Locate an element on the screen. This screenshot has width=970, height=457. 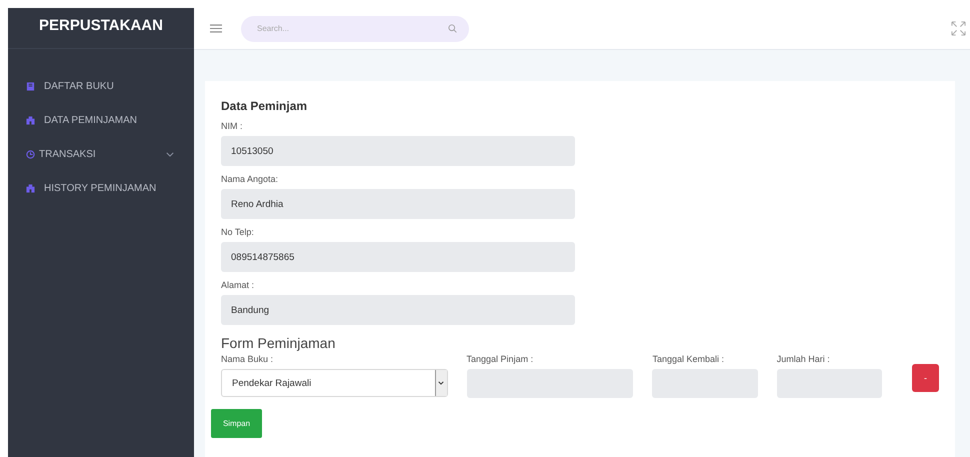
field-label: NIM : is located at coordinates (232, 126).